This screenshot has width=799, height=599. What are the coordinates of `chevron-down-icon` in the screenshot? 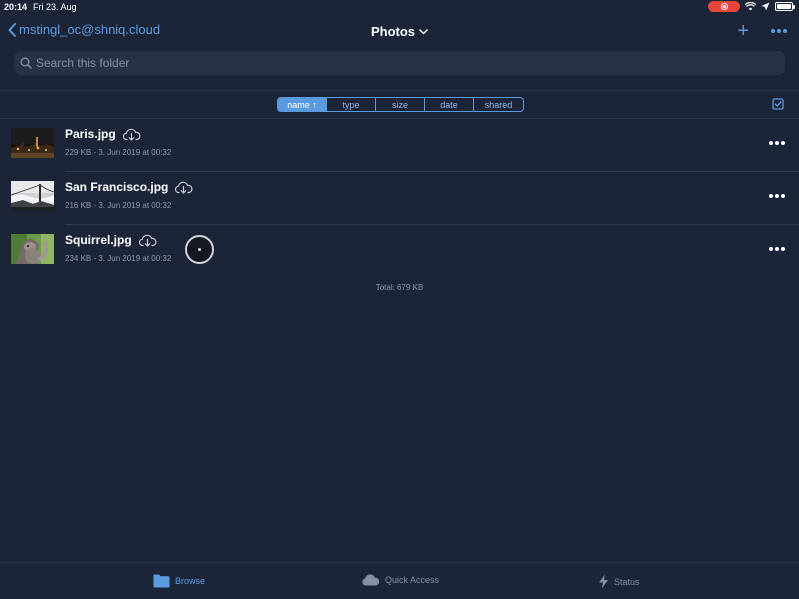 It's located at (423, 31).